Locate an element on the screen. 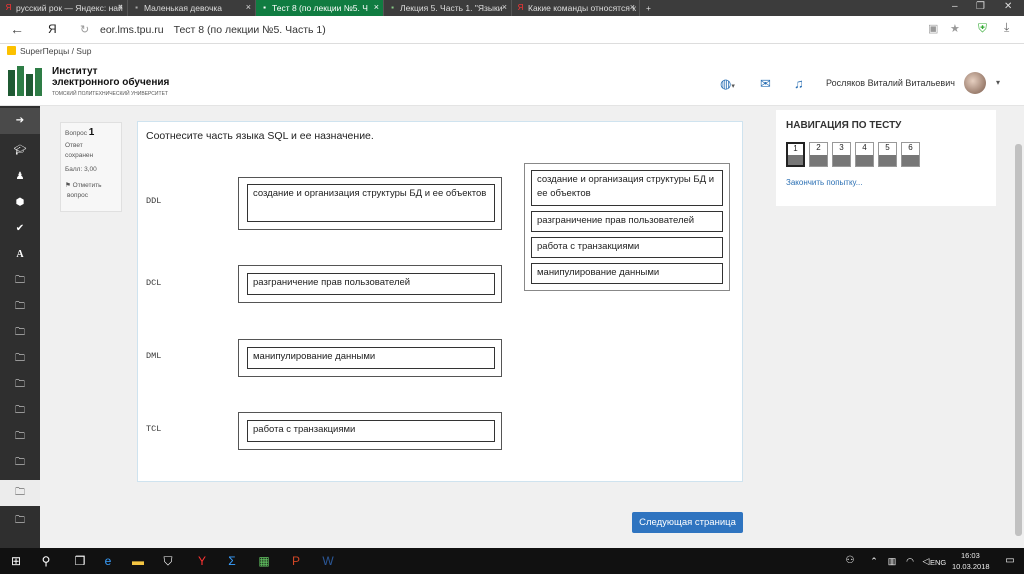  answer-chip: работа с транзакциями is located at coordinates (371, 431).